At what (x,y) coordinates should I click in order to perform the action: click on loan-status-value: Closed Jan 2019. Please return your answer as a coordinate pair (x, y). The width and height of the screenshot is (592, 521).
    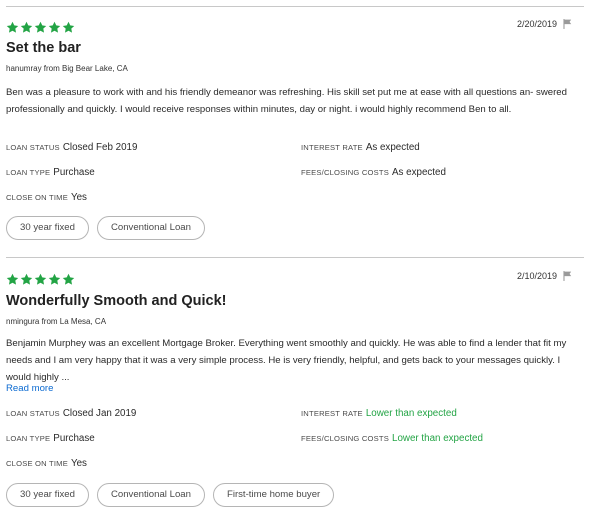
    Looking at the image, I should click on (99, 413).